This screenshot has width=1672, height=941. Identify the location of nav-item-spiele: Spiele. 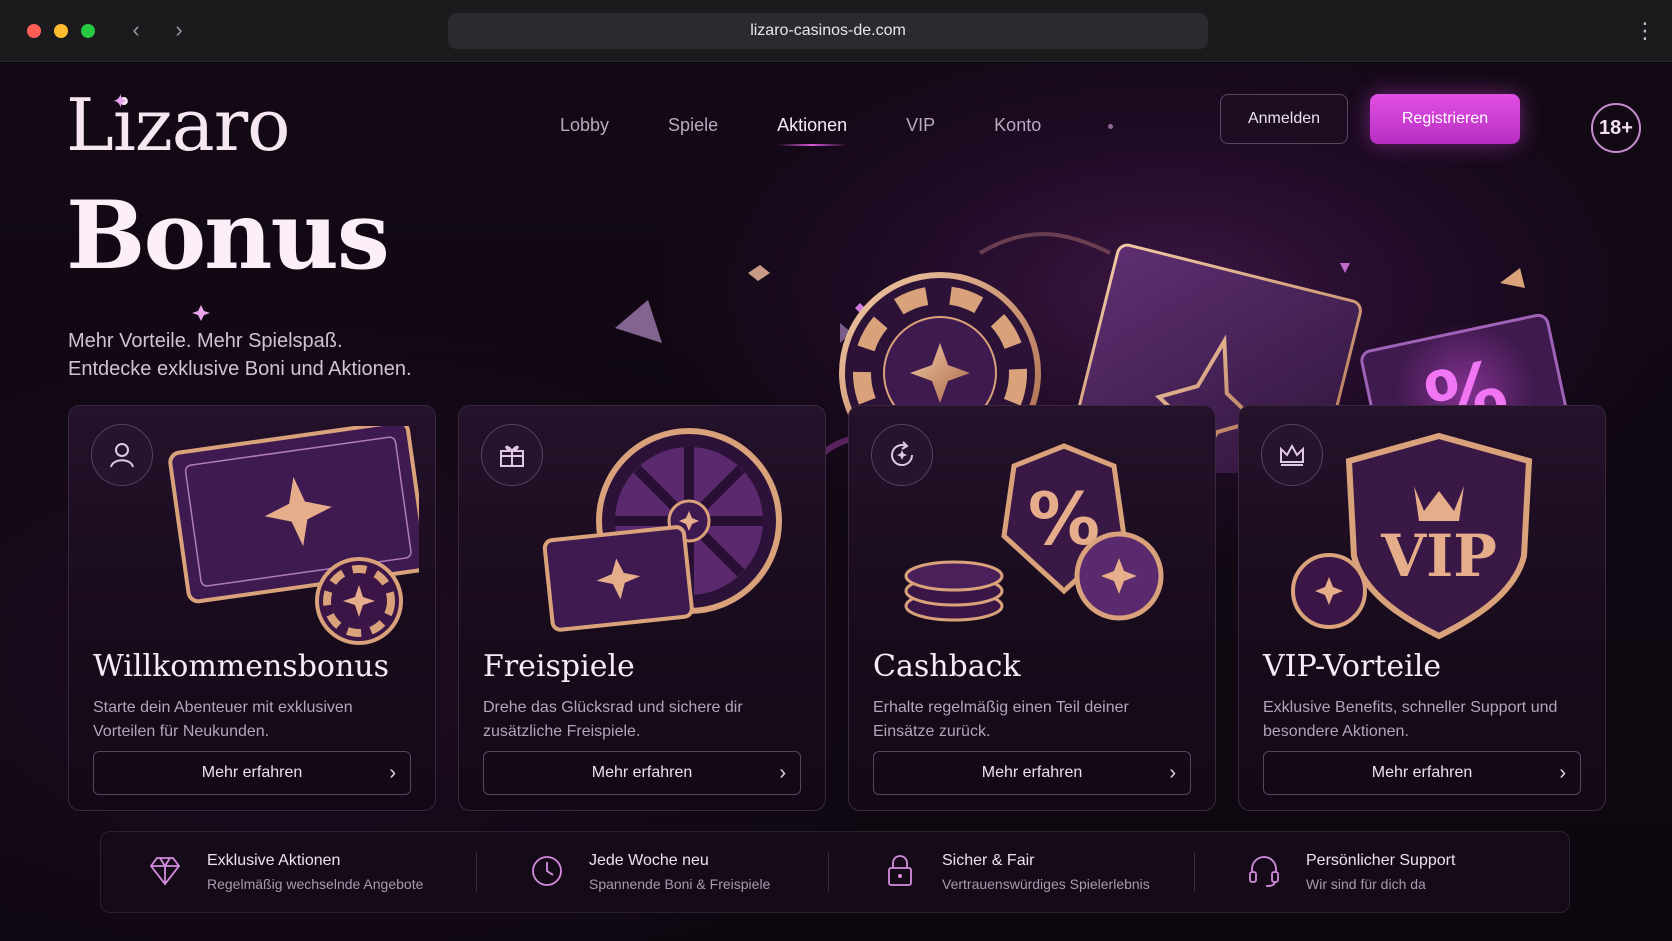
(693, 130).